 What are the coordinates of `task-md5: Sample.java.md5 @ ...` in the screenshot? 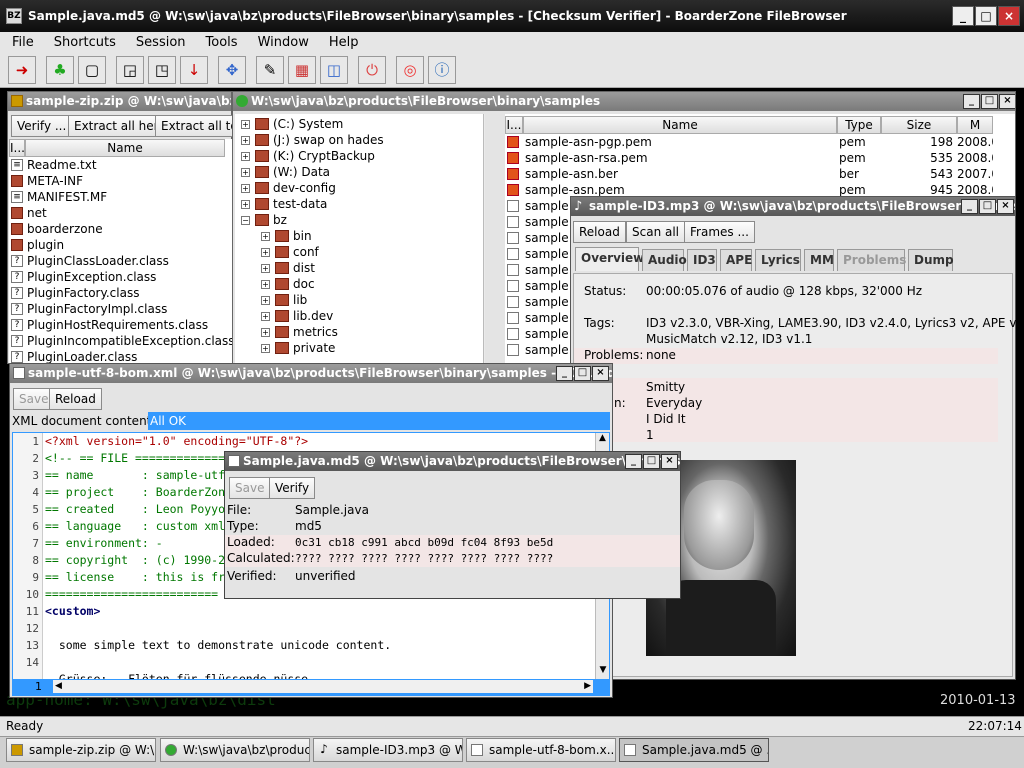 It's located at (694, 750).